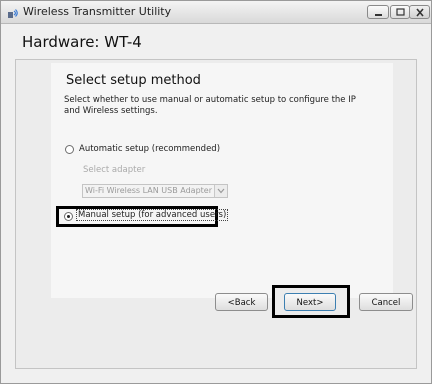 Image resolution: width=432 pixels, height=384 pixels. I want to click on maximize-button, so click(400, 12).